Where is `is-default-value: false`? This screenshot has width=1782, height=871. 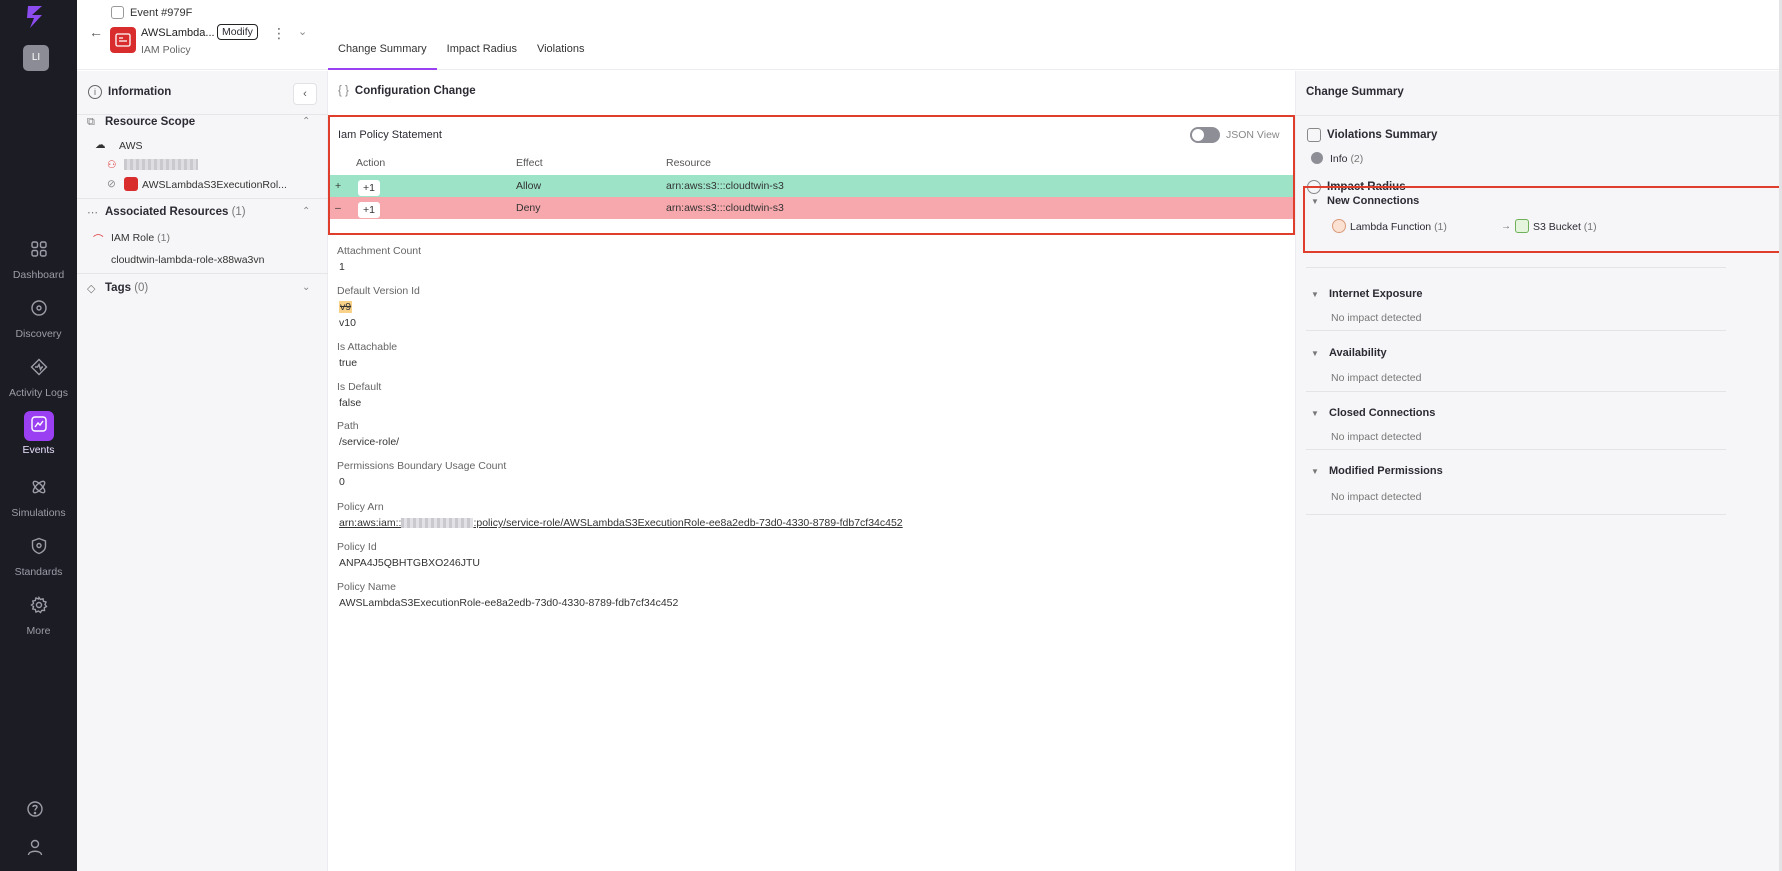 is-default-value: false is located at coordinates (350, 403).